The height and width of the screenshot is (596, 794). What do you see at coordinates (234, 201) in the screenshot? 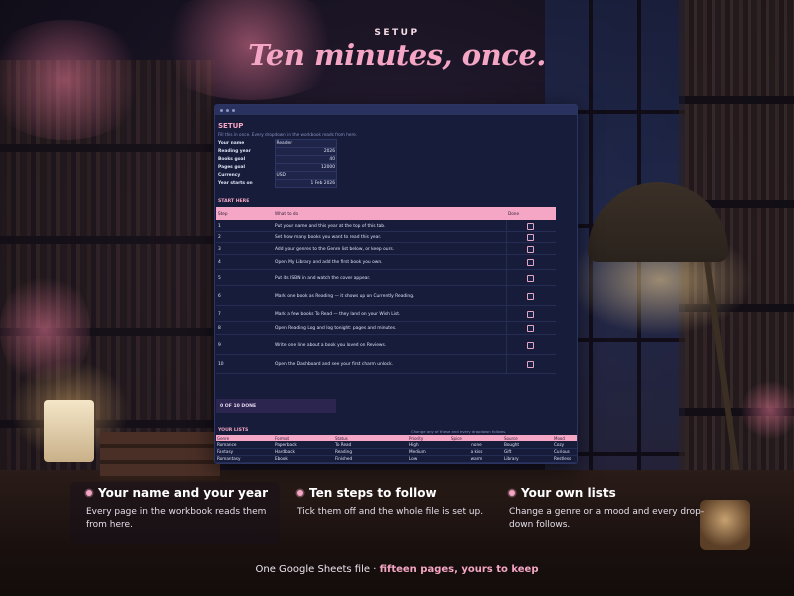
I see `start-here-heading: START HERE` at bounding box center [234, 201].